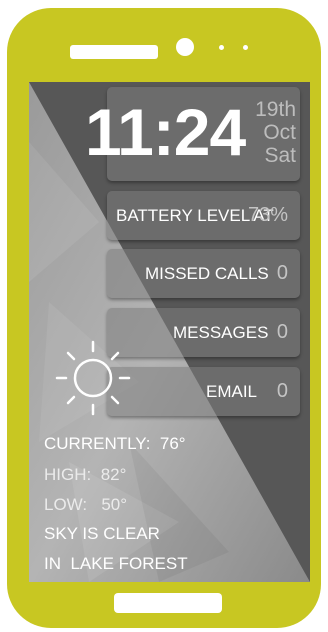 Image resolution: width=328 pixels, height=632 pixels. What do you see at coordinates (282, 332) in the screenshot?
I see `messages-value: 0` at bounding box center [282, 332].